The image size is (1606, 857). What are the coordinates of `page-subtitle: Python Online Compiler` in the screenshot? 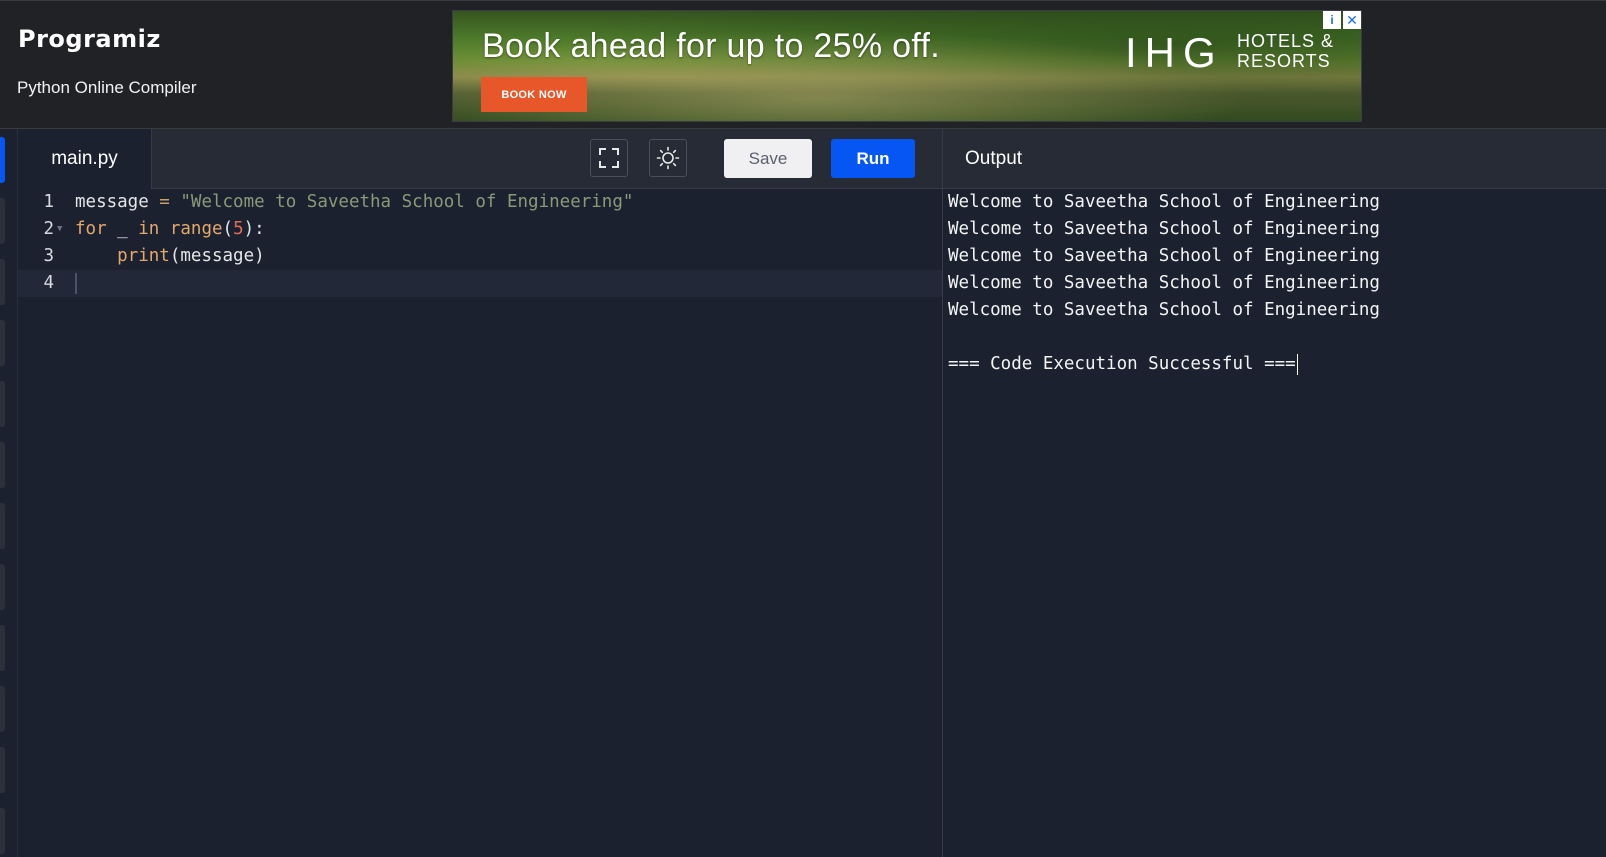 It's located at (107, 87).